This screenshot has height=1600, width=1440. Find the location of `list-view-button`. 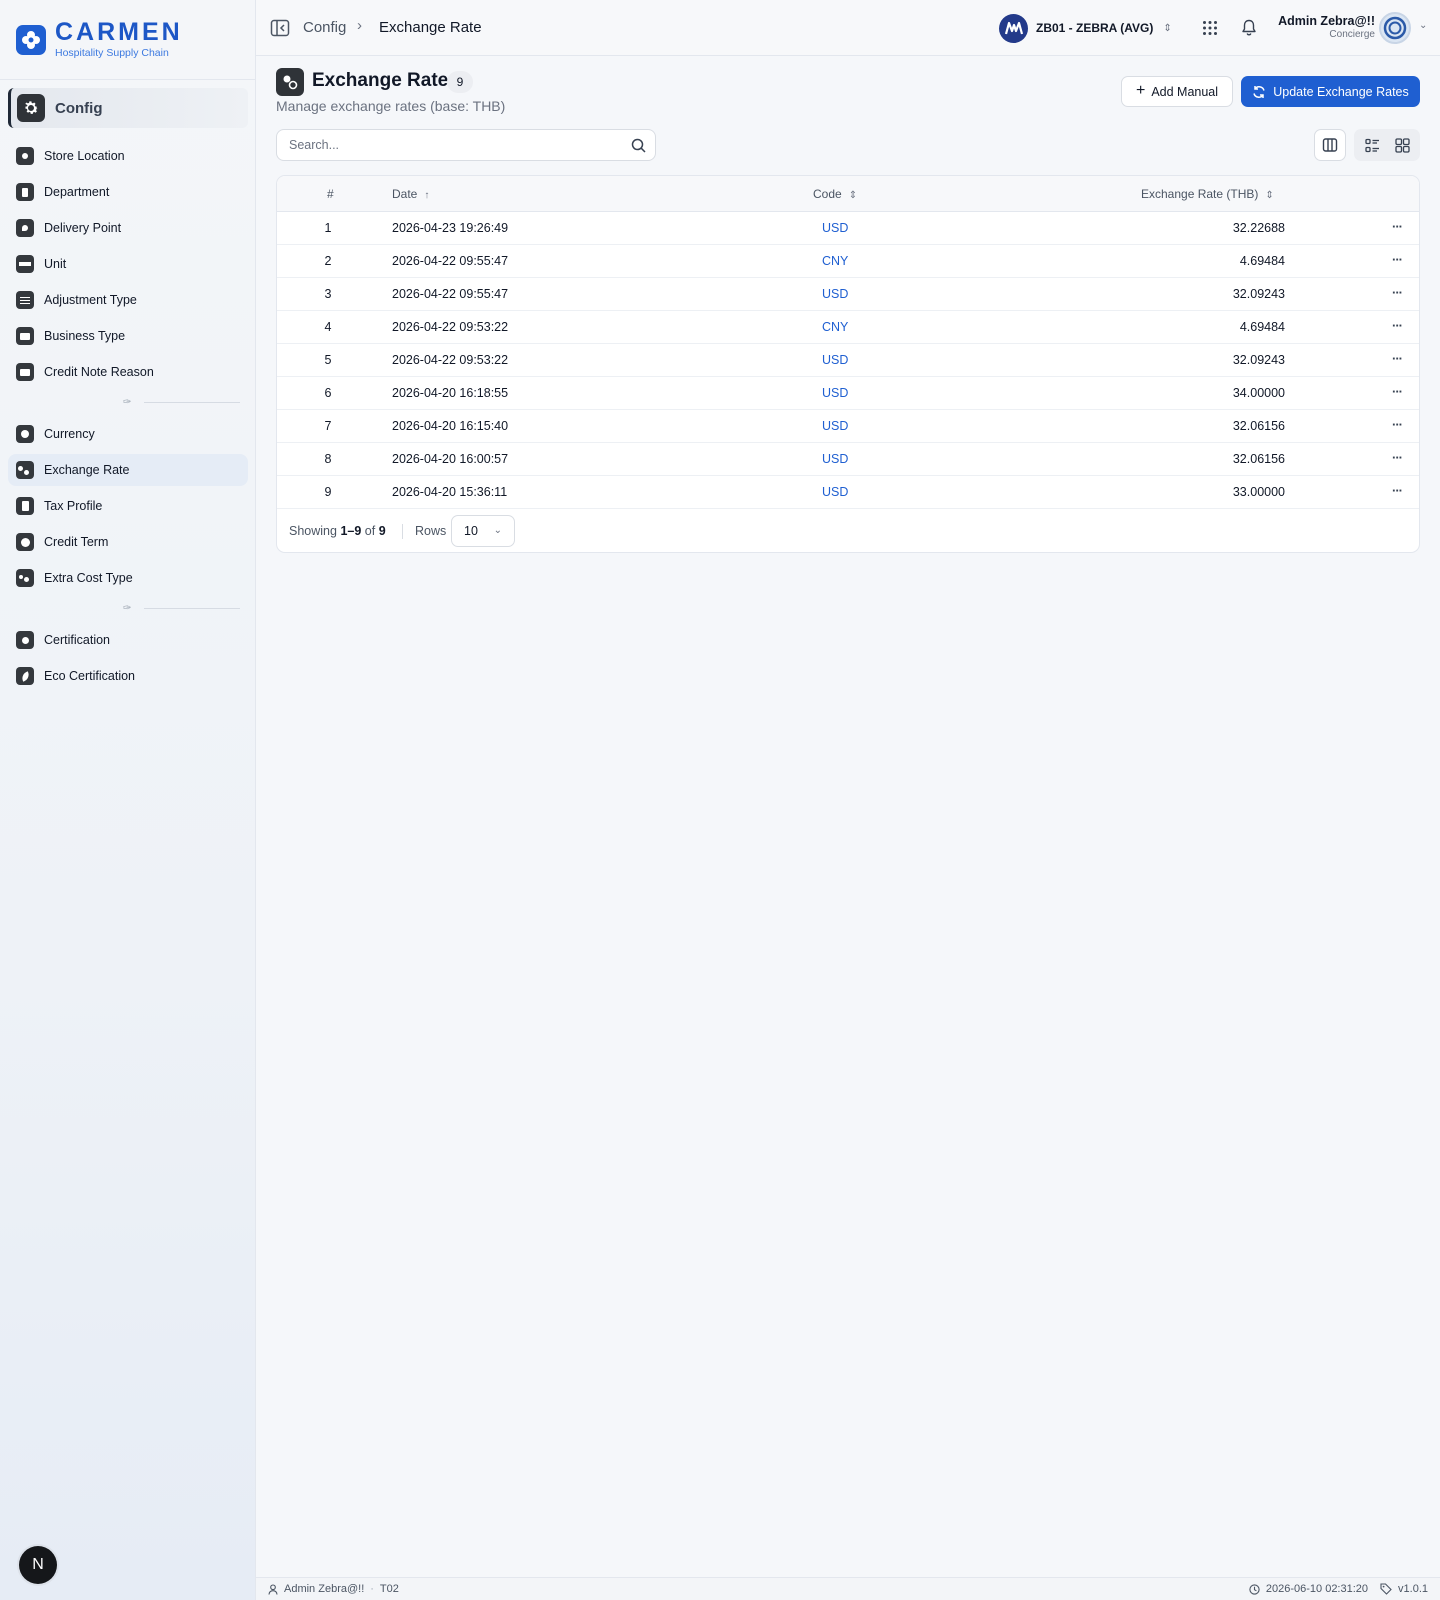

list-view-button is located at coordinates (1372, 145).